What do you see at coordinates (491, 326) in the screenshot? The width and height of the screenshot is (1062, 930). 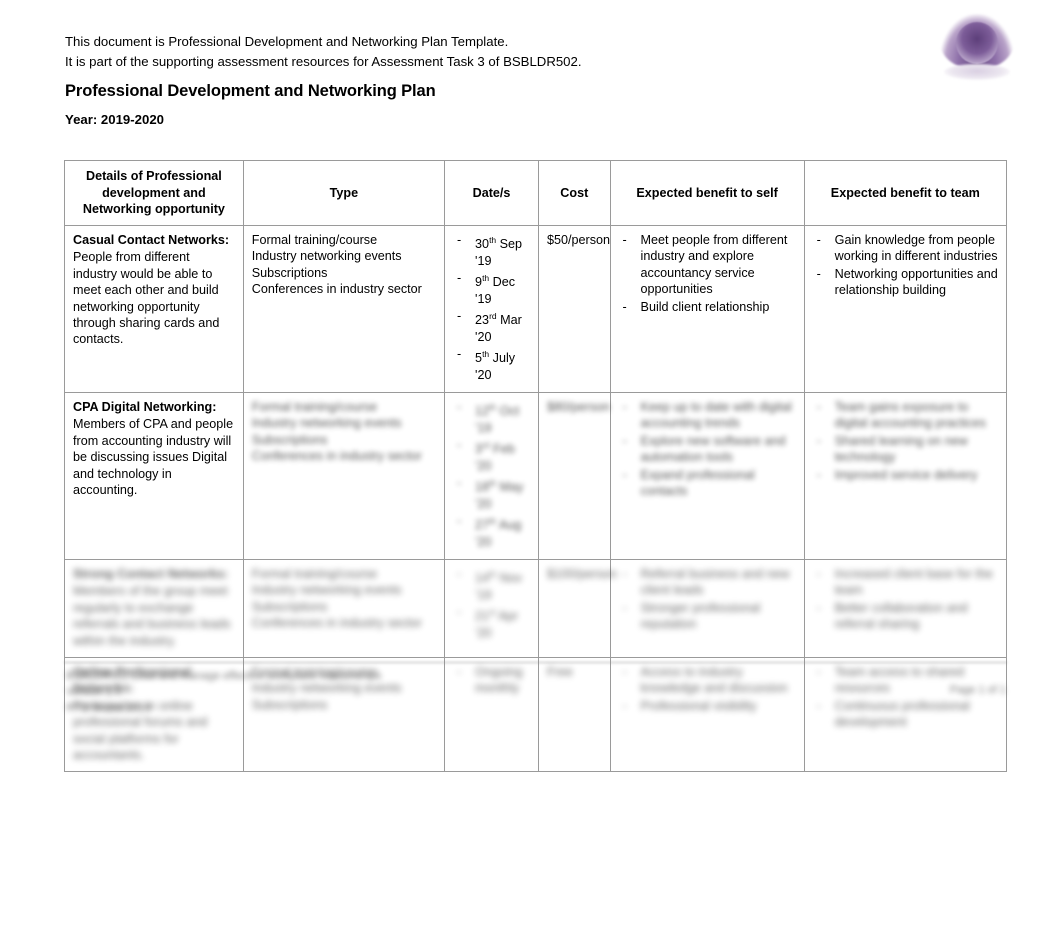 I see `date-item: 23rd Mar '20` at bounding box center [491, 326].